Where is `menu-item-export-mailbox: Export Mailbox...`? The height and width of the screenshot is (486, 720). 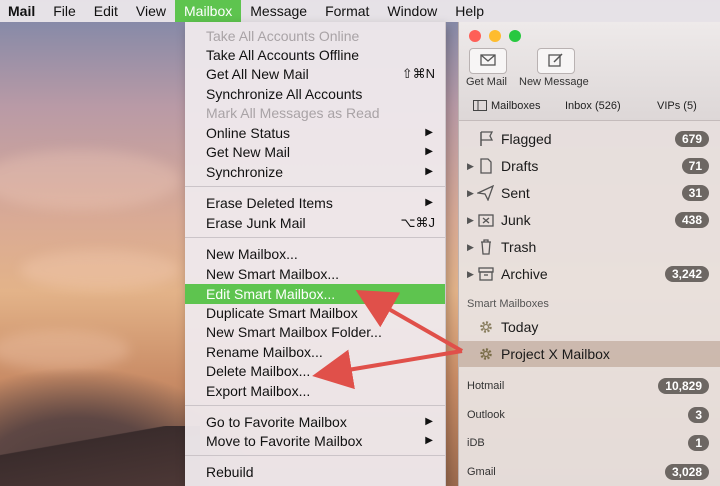 menu-item-export-mailbox: Export Mailbox... is located at coordinates (315, 391).